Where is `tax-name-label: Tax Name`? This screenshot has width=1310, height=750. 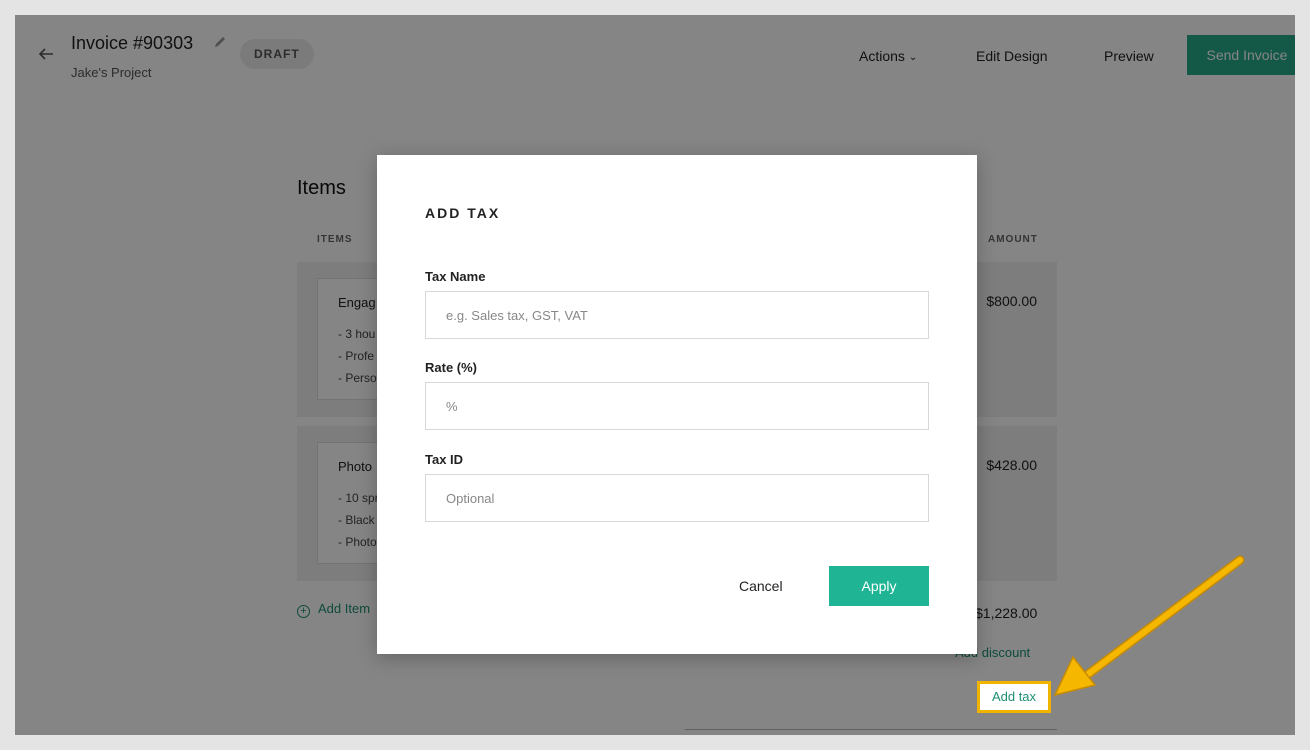 tax-name-label: Tax Name is located at coordinates (455, 276).